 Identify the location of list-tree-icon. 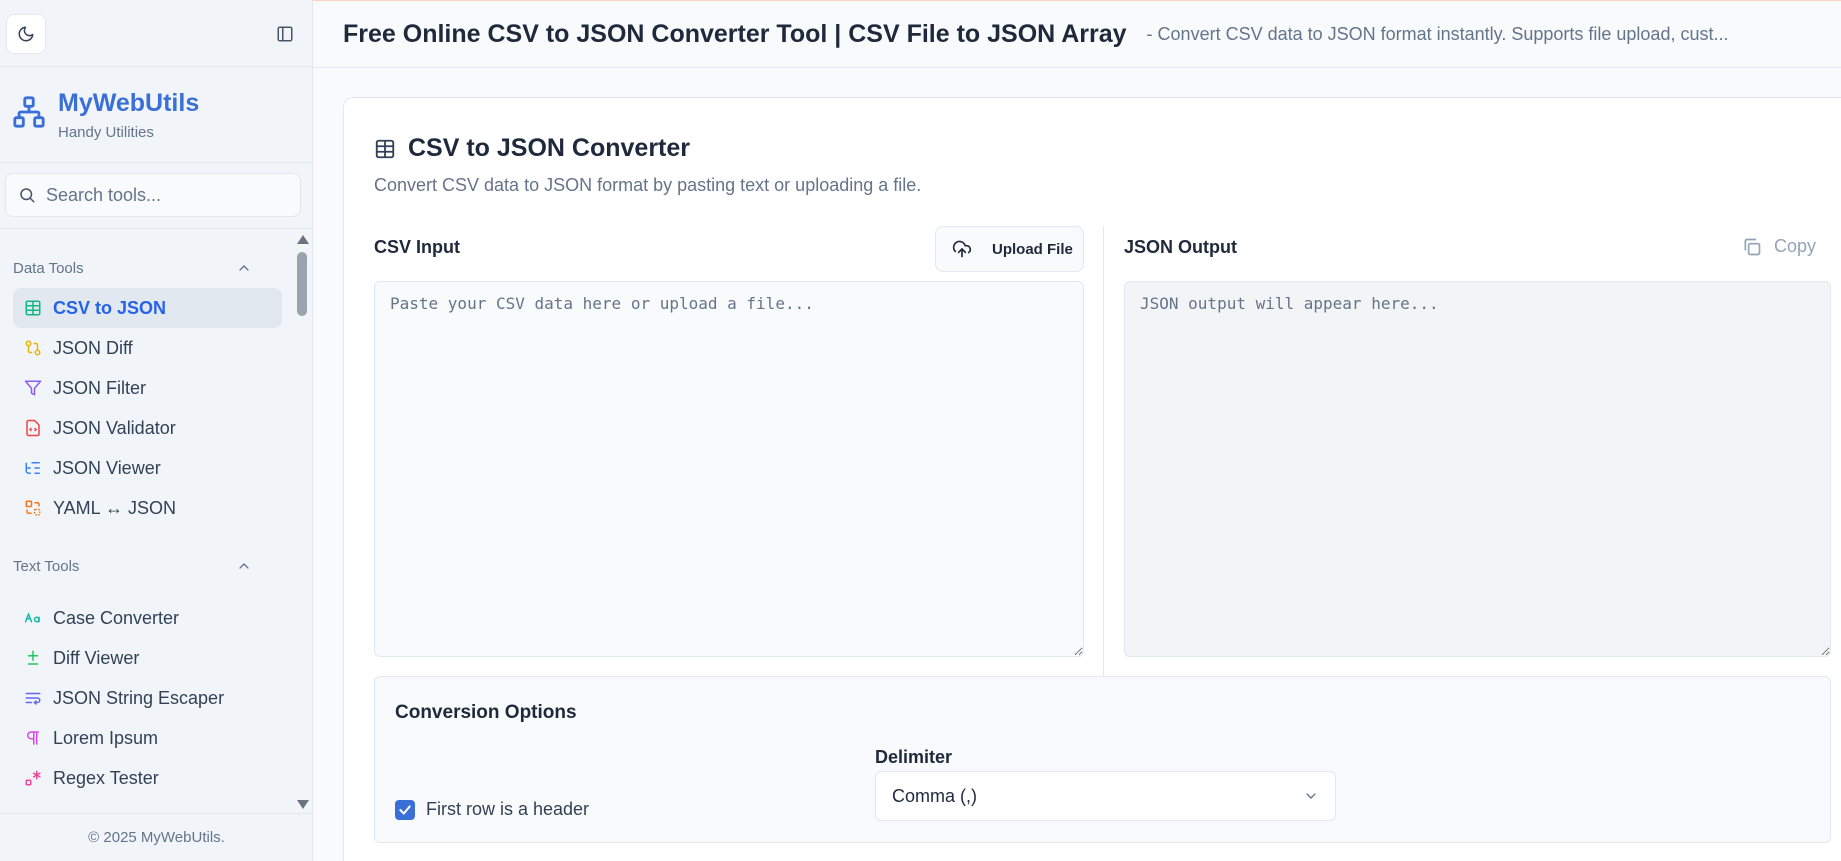
(33, 468).